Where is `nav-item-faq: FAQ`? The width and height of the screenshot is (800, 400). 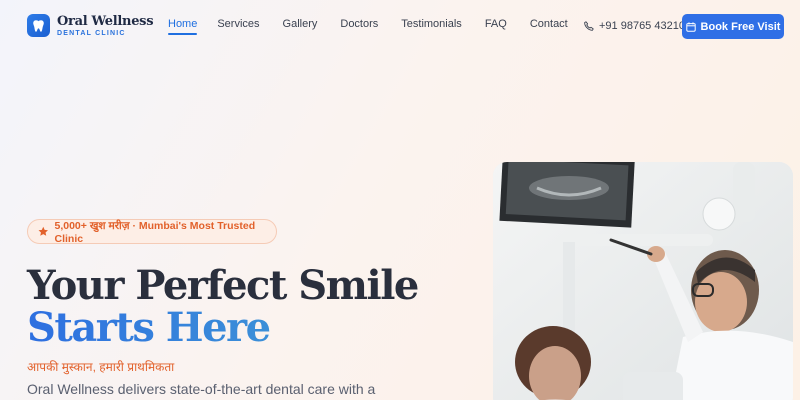
nav-item-faq: FAQ is located at coordinates (496, 26).